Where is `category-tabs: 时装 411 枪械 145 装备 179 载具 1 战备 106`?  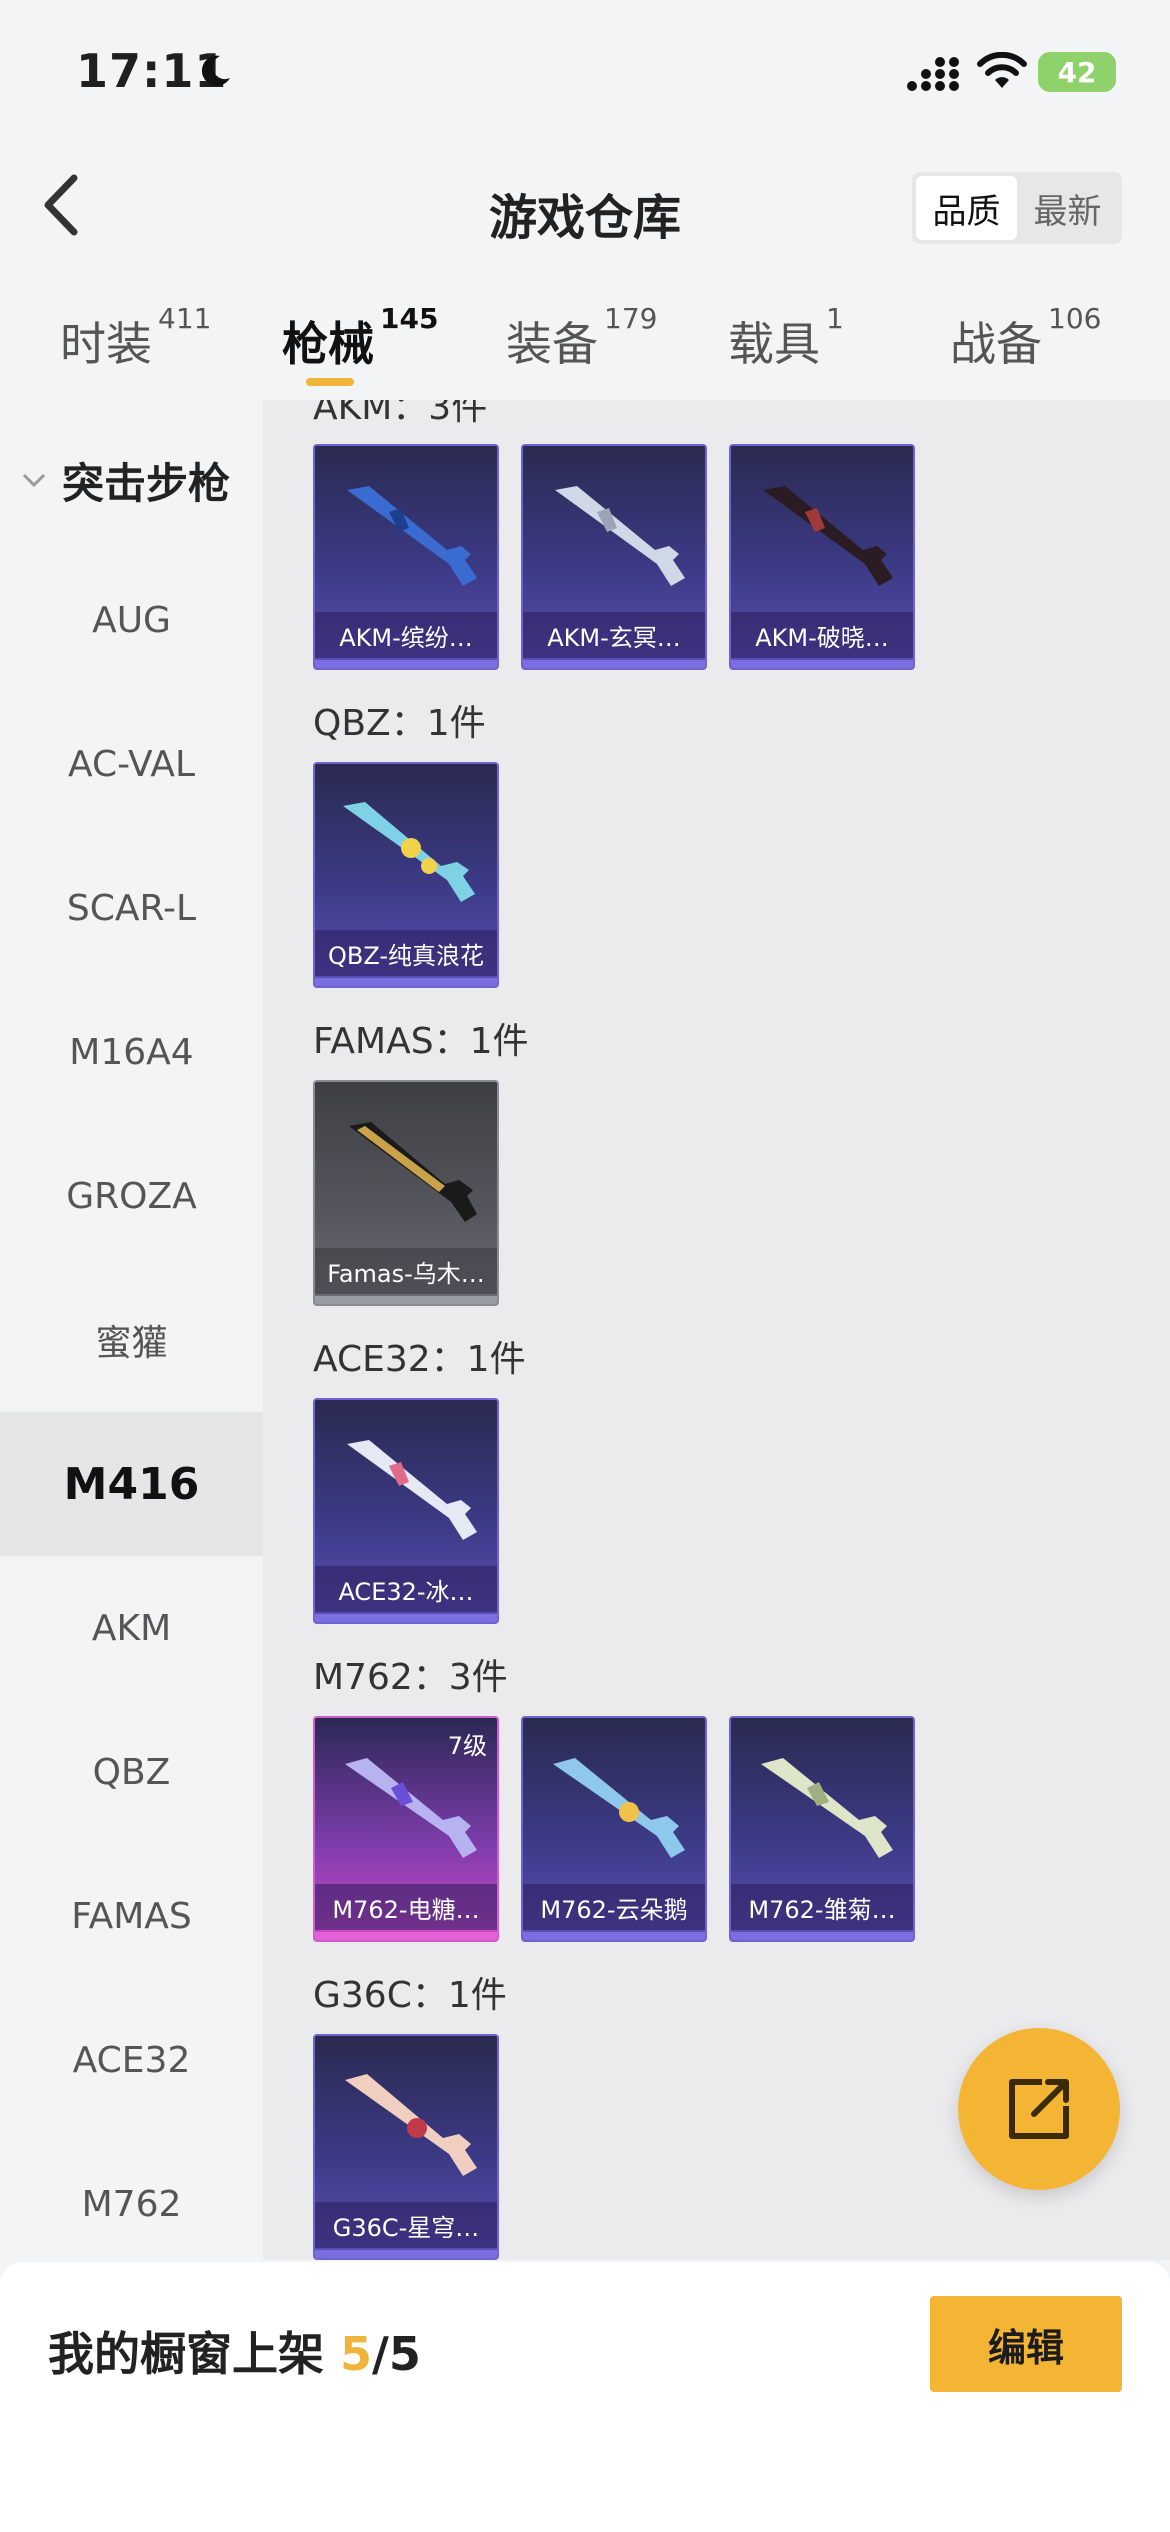 category-tabs: 时装 411 枪械 145 装备 179 载具 1 战备 106 is located at coordinates (585, 340).